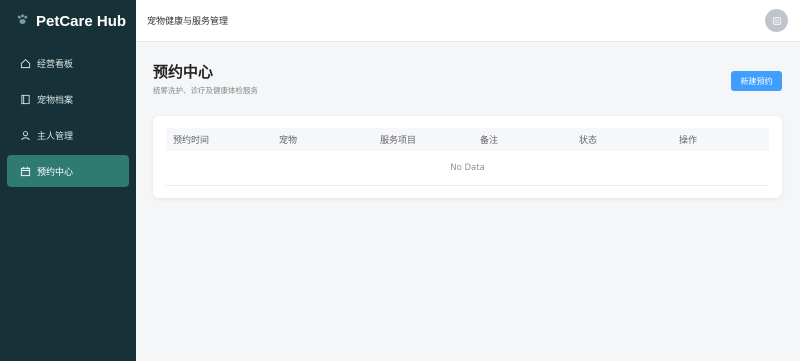  What do you see at coordinates (776, 20) in the screenshot?
I see `user-avatar-icon` at bounding box center [776, 20].